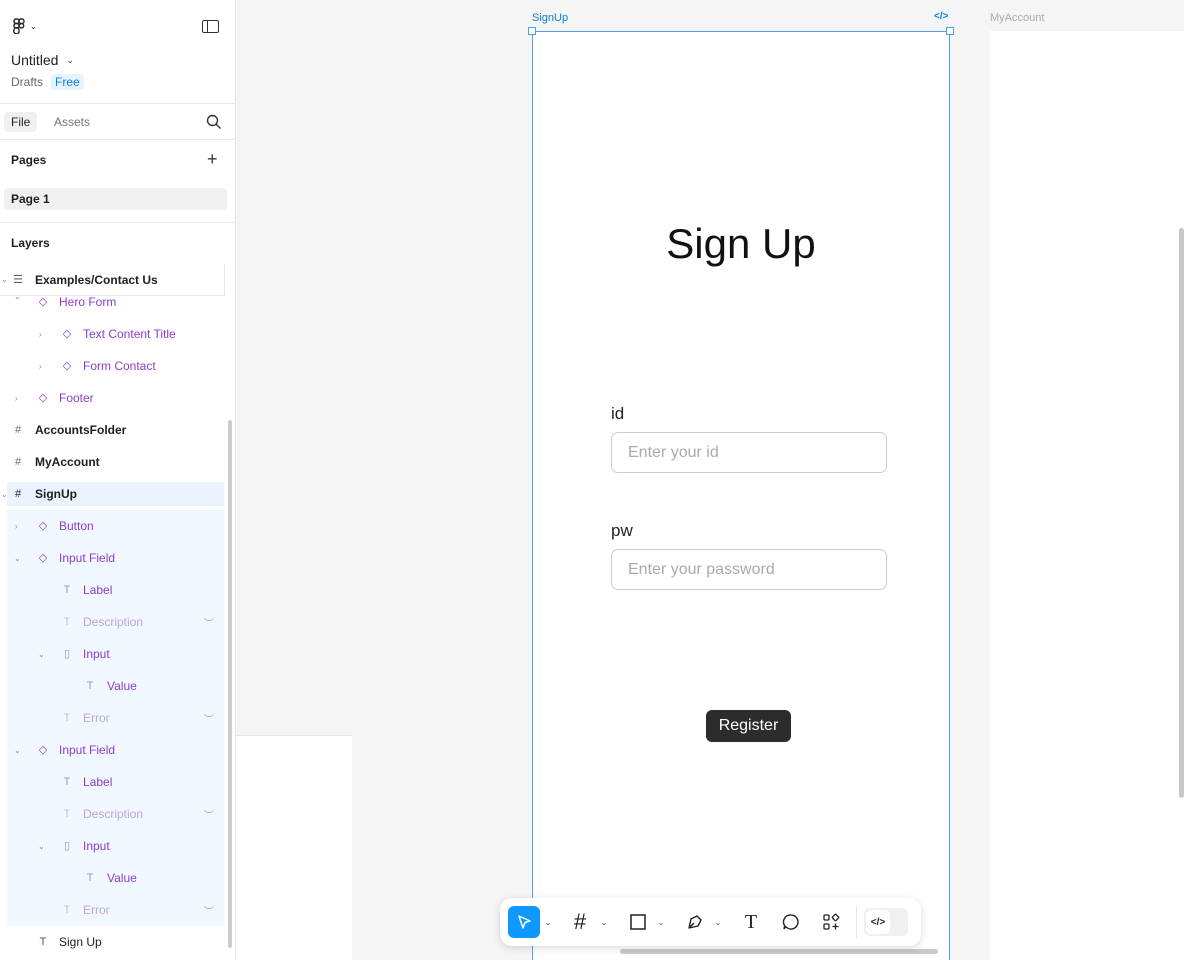  What do you see at coordinates (21, 122) in the screenshot?
I see `tab-file: File` at bounding box center [21, 122].